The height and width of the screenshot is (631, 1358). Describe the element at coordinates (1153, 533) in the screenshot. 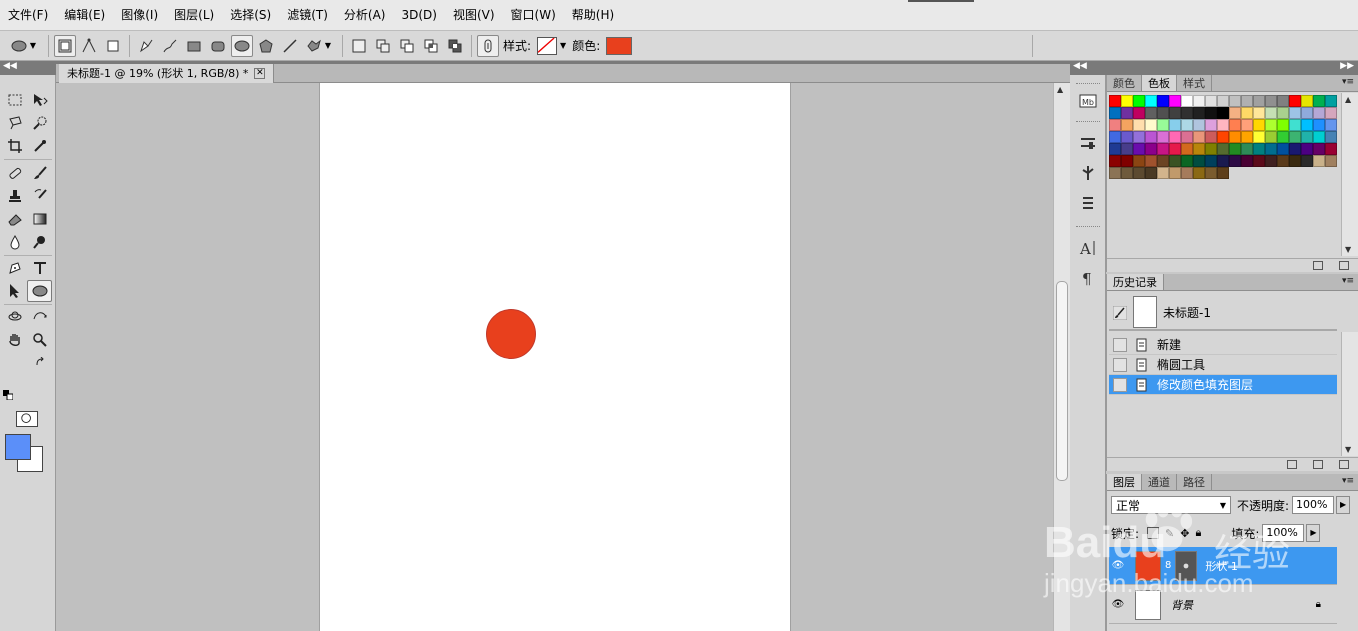

I see `lock-transparent-icon` at that location.